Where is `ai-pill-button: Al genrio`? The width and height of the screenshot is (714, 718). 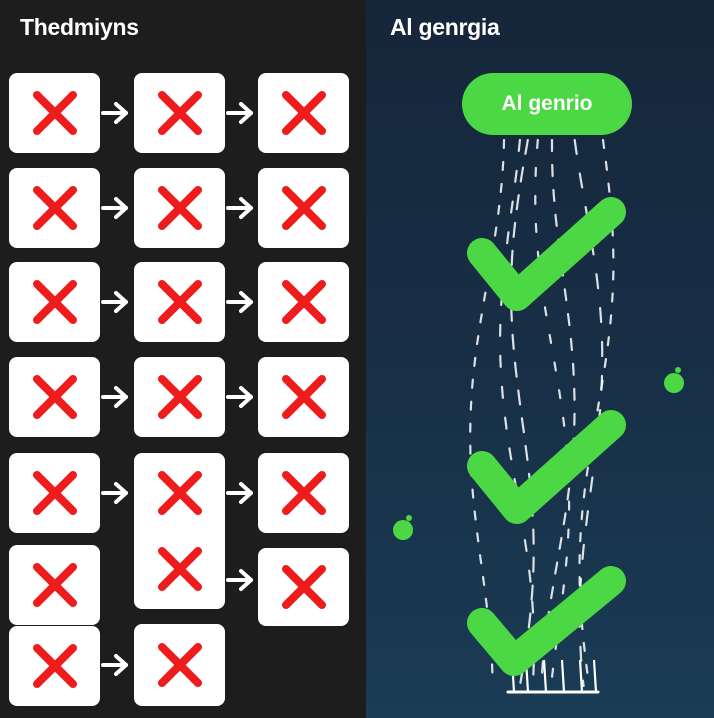 ai-pill-button: Al genrio is located at coordinates (547, 104).